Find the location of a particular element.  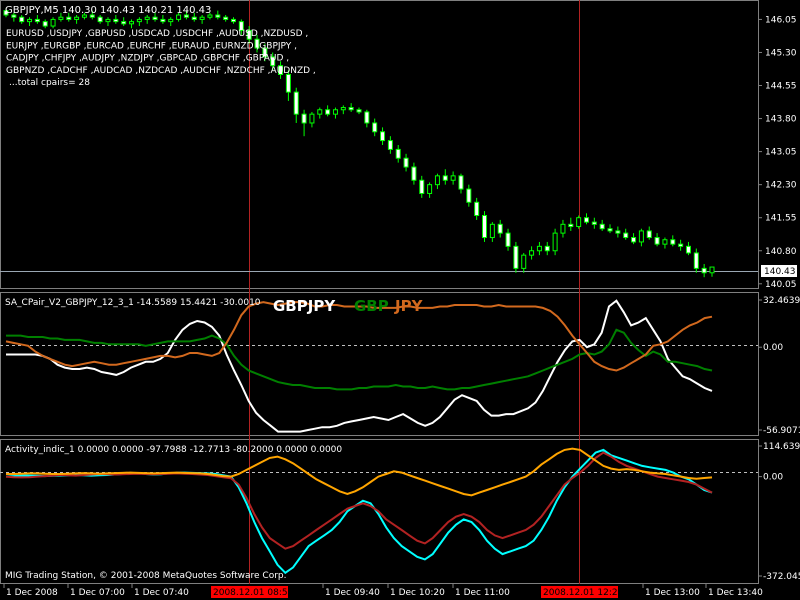

gbp-line is located at coordinates (359, 359).